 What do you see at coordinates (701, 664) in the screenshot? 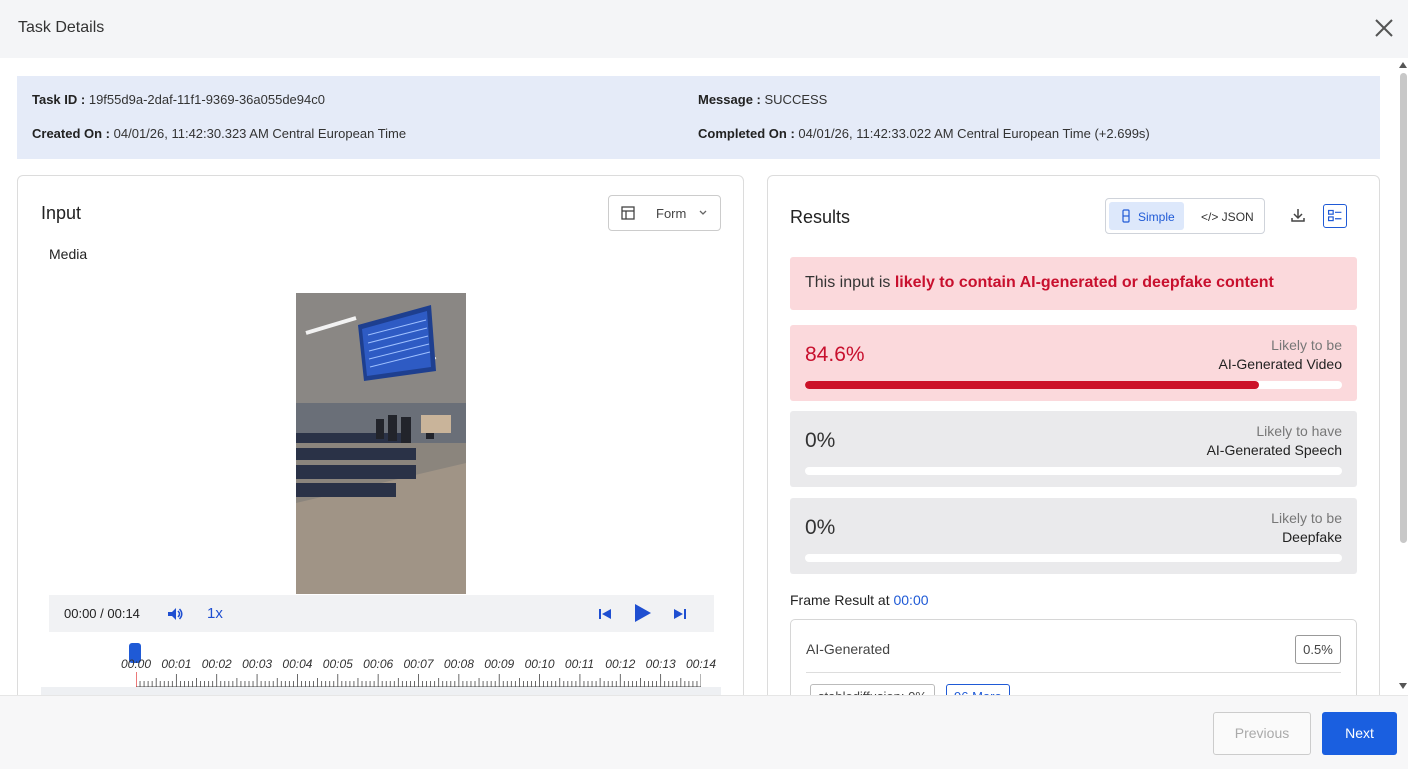
I see `timeline-label: 00:14` at bounding box center [701, 664].